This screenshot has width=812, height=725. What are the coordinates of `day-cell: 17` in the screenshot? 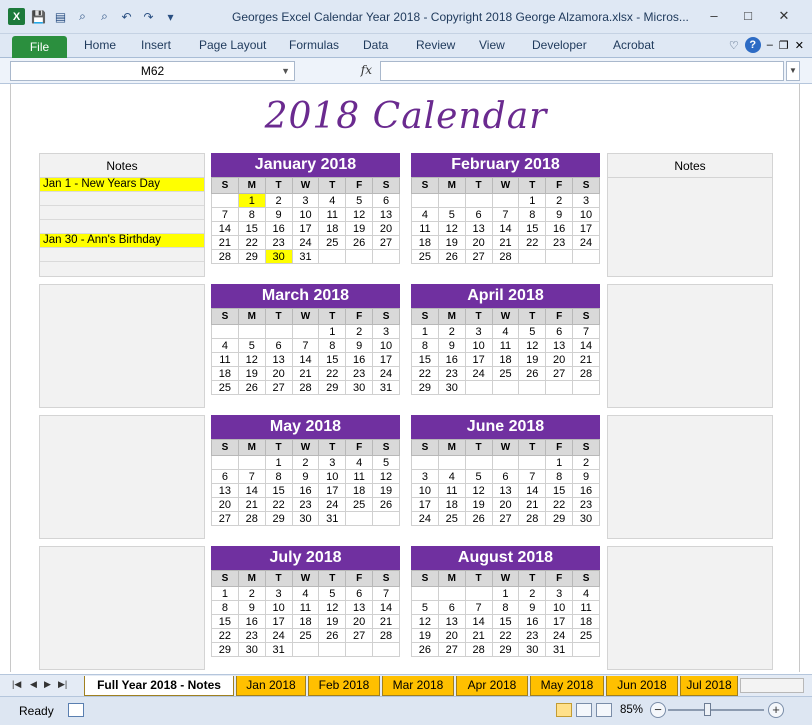 It's located at (278, 621).